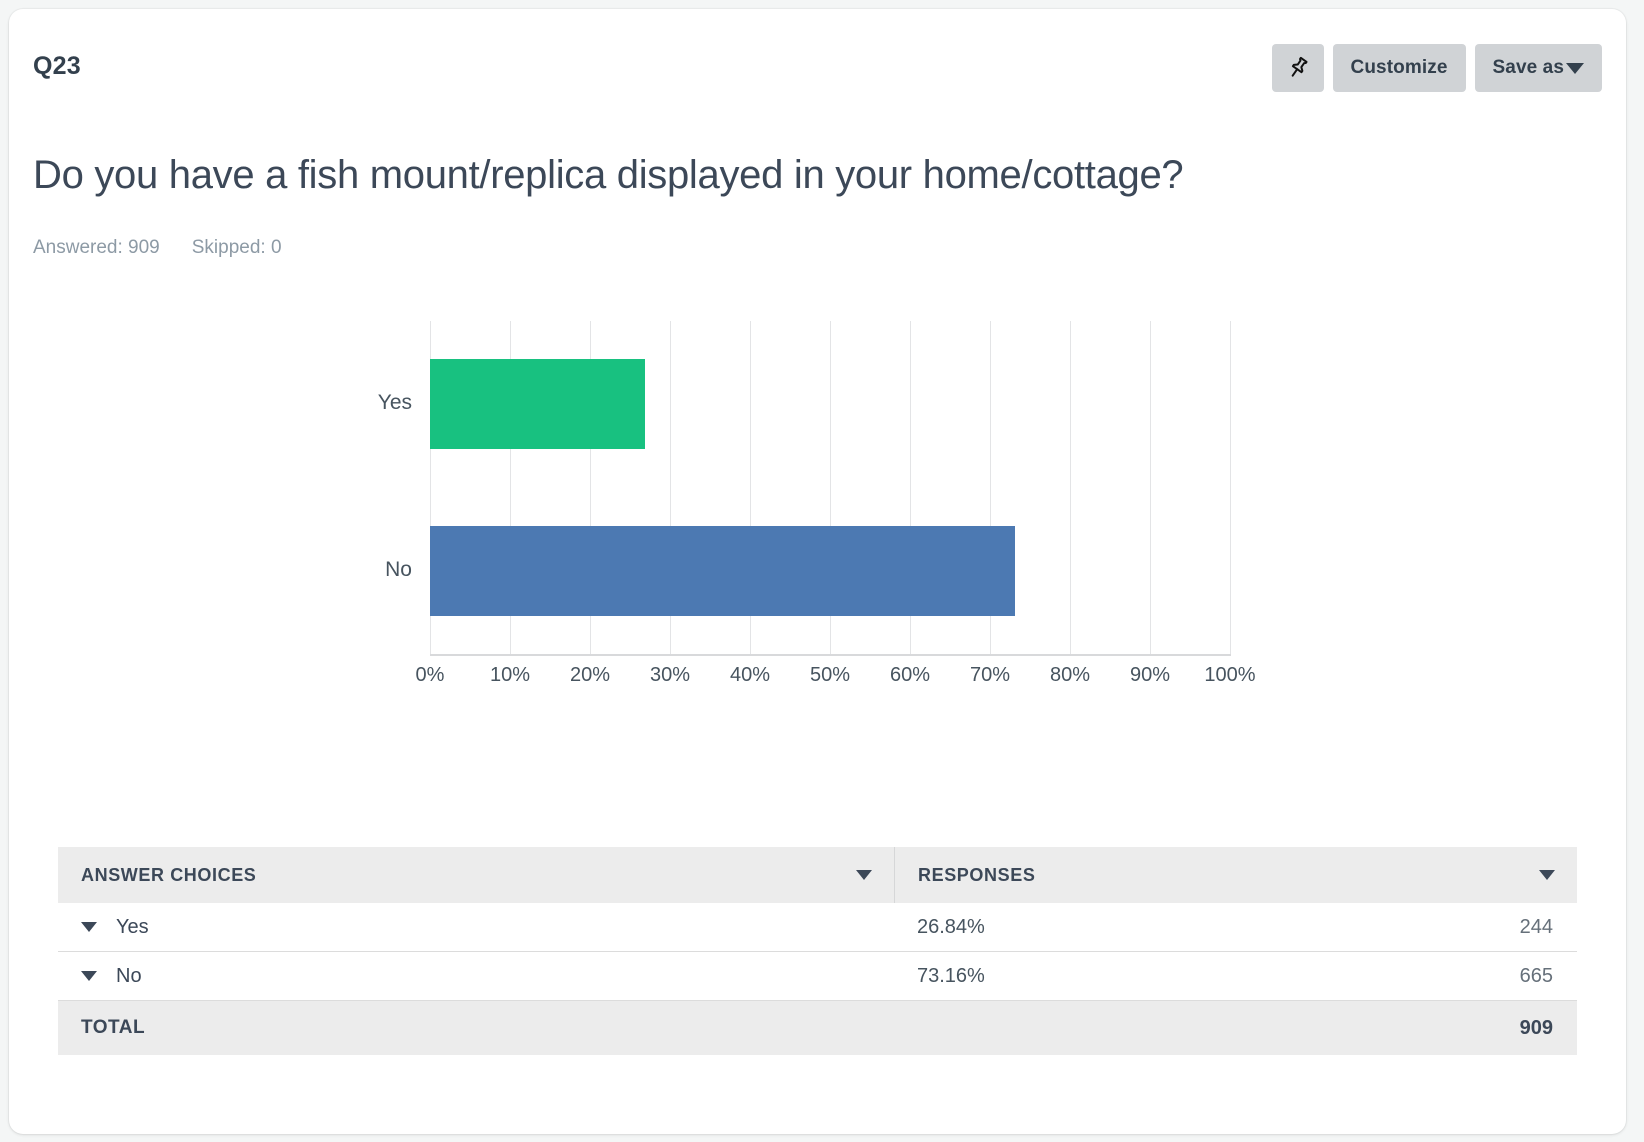  Describe the element at coordinates (476, 976) in the screenshot. I see `cell-answer-choice: No` at that location.